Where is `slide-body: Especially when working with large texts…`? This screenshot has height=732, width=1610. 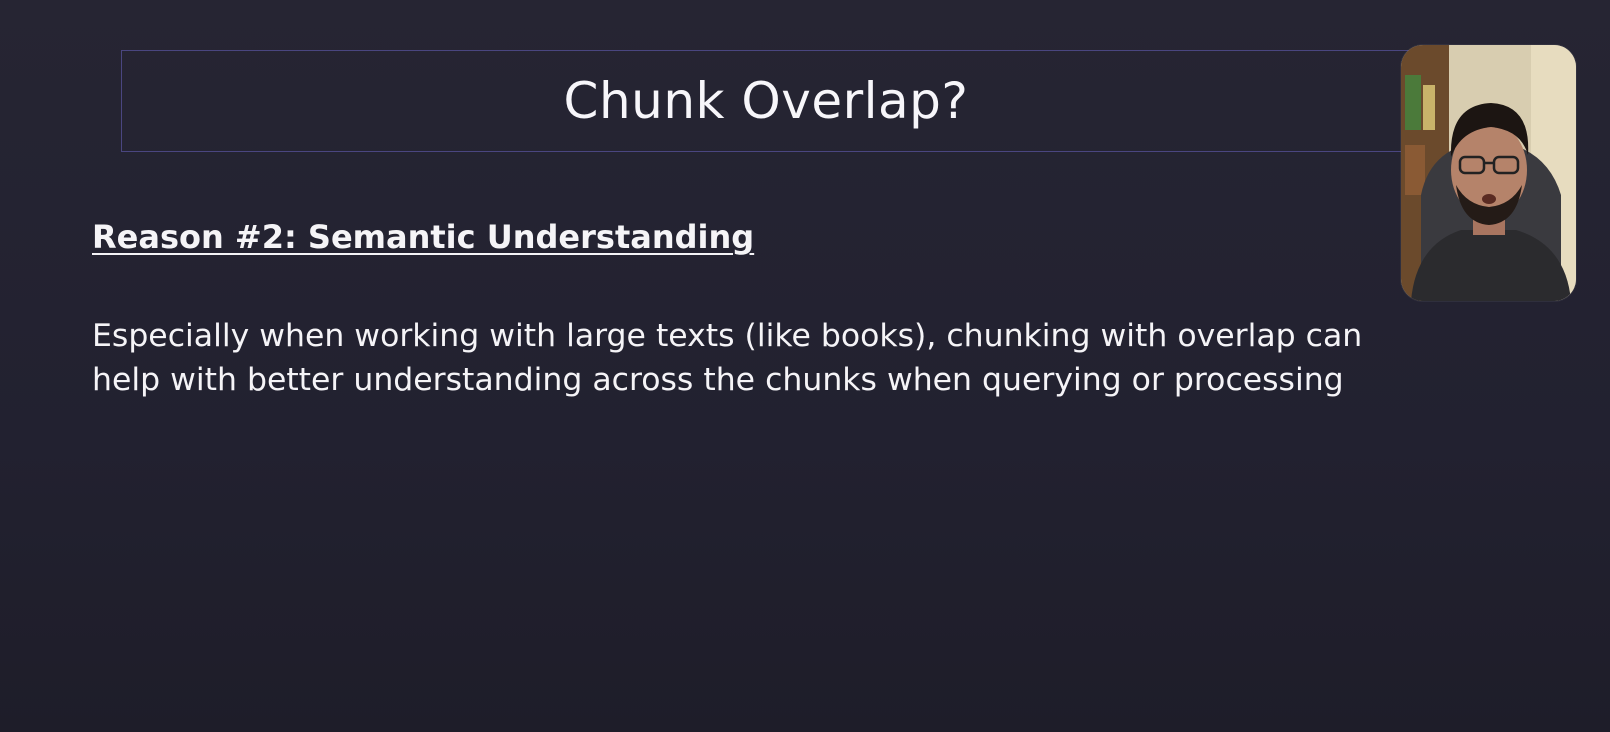
slide-body: Especially when working with large texts… is located at coordinates (812, 358).